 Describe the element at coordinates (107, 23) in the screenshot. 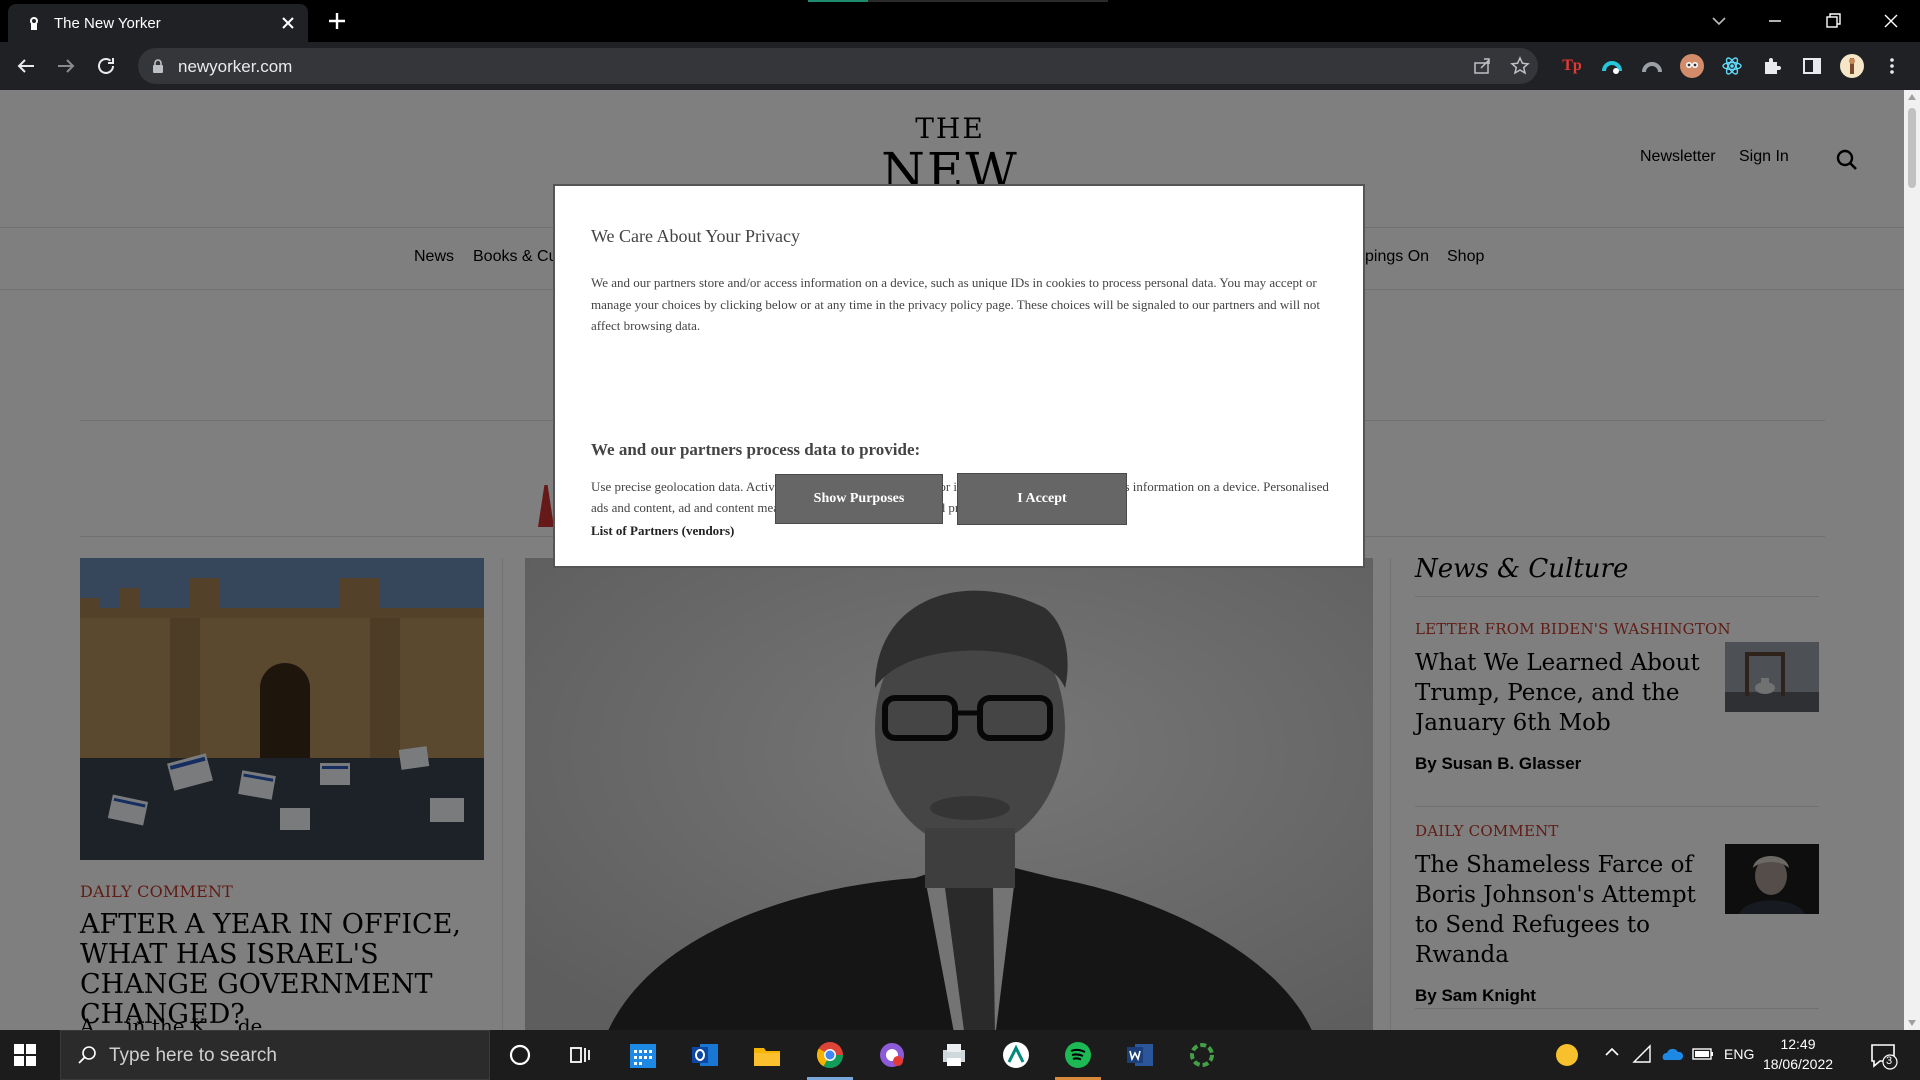

I see `tab-title: The New Yorker` at that location.